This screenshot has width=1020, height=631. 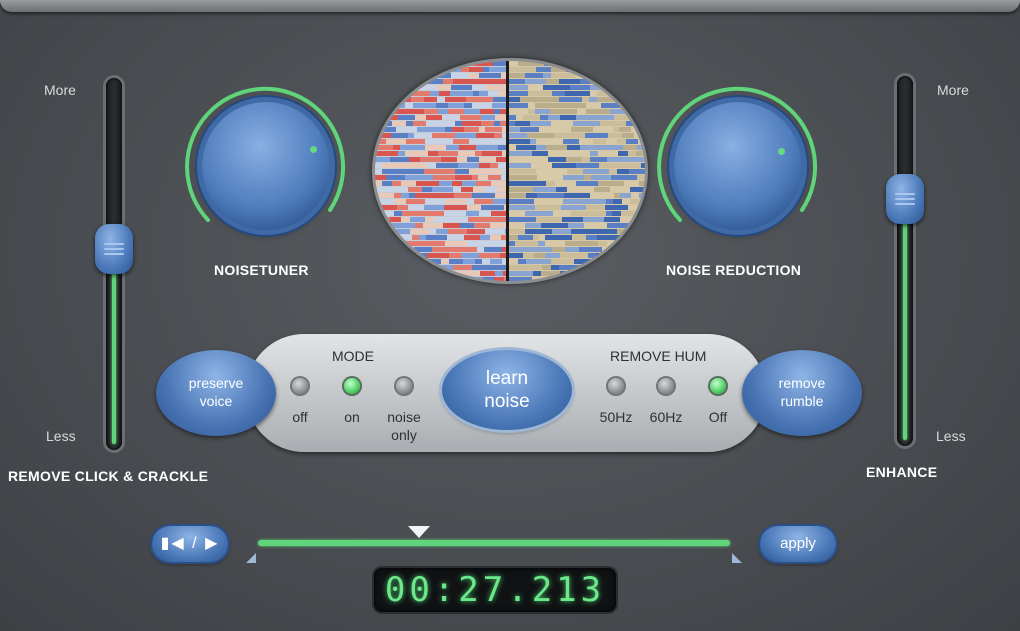 I want to click on spectrum-display, so click(x=510, y=171).